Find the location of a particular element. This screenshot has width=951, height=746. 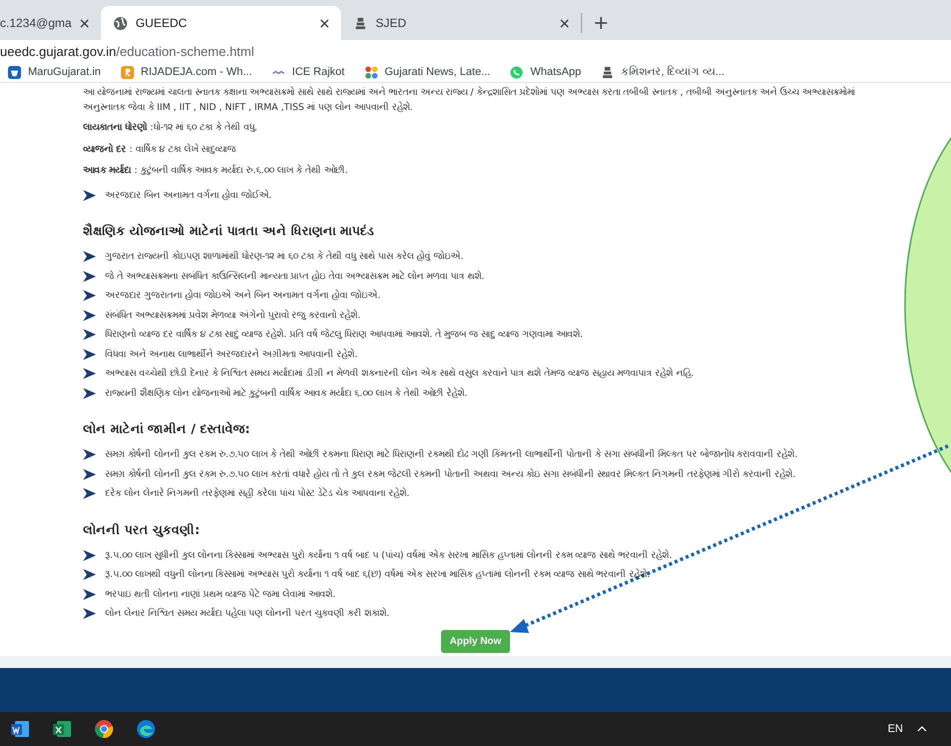

section-heading: શૈક્ષણિક યોજનાઓ માટેનાં પાત્રતા અને ધિરાણના માપદંડ is located at coordinates (229, 231).